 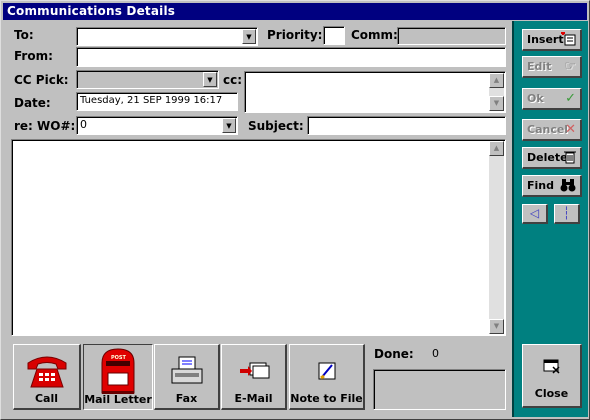 What do you see at coordinates (186, 398) in the screenshot?
I see `fax-label: Fax` at bounding box center [186, 398].